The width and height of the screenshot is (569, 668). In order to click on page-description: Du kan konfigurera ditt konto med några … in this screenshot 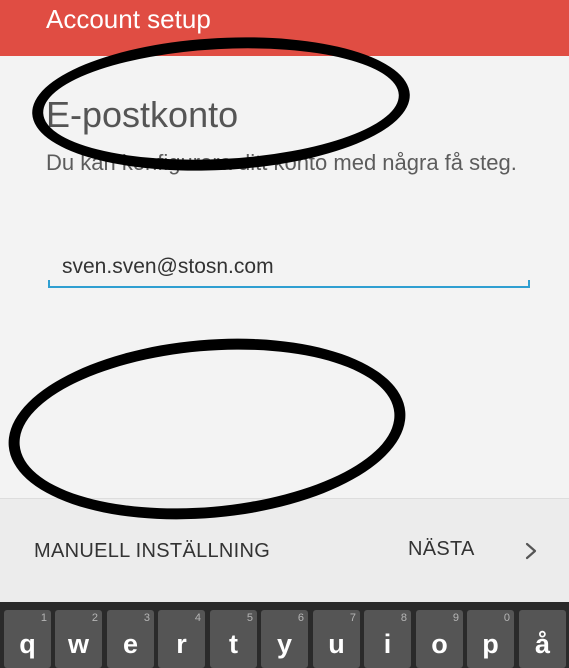, I will do `click(281, 162)`.